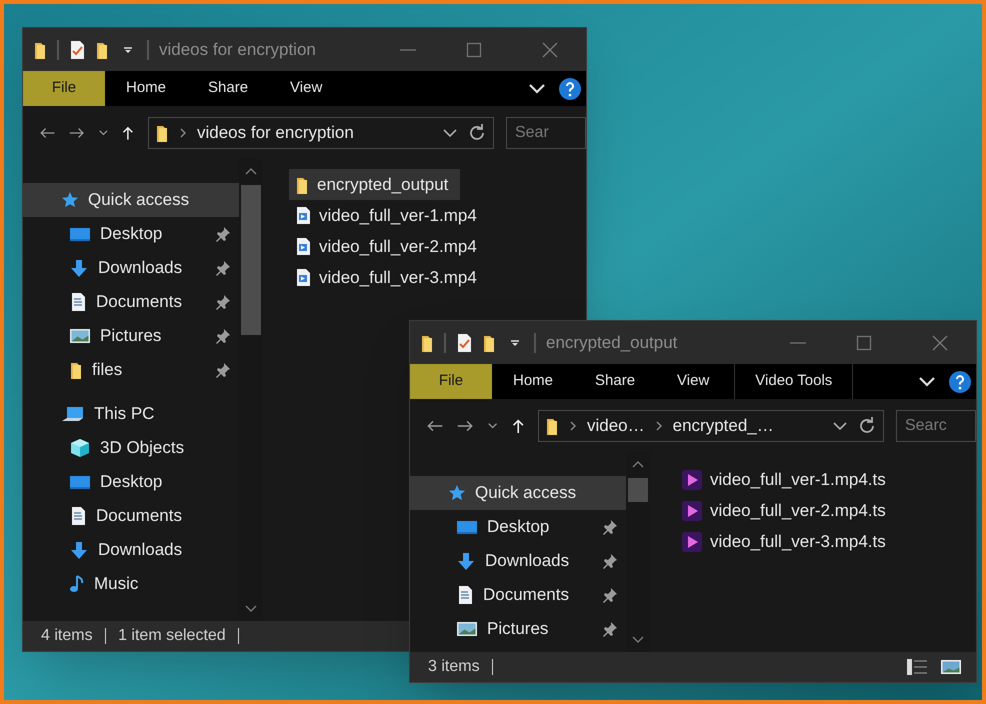  I want to click on navigation-item: 3D Objects, so click(131, 448).